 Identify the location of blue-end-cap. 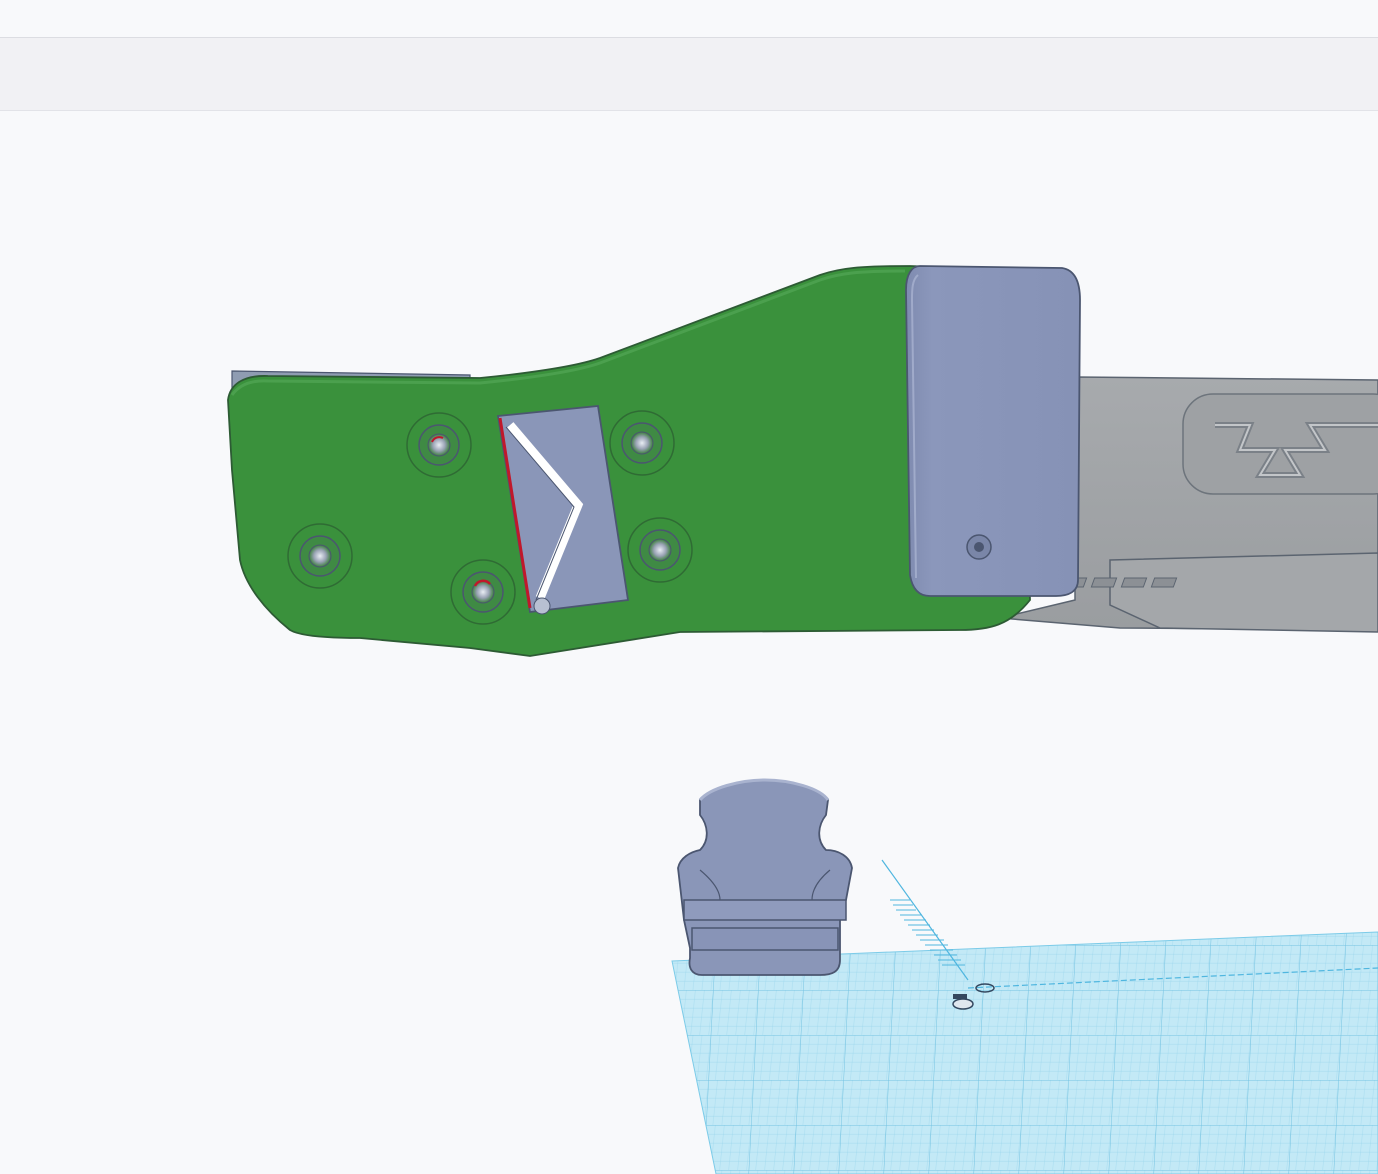
(993, 431).